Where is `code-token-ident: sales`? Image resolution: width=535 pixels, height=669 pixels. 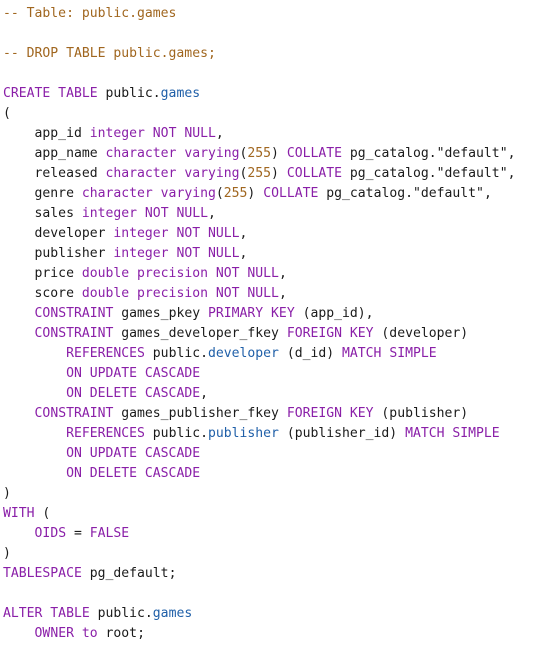 code-token-ident: sales is located at coordinates (42, 213).